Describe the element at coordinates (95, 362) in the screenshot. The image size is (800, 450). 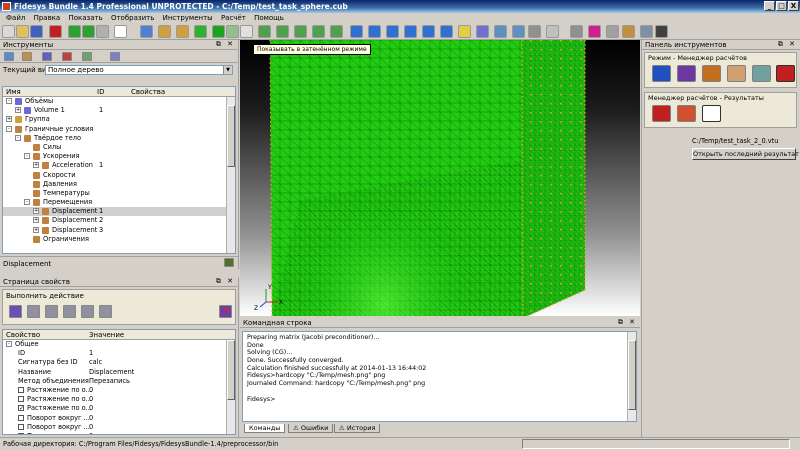
I see `property-value: calc` at that location.